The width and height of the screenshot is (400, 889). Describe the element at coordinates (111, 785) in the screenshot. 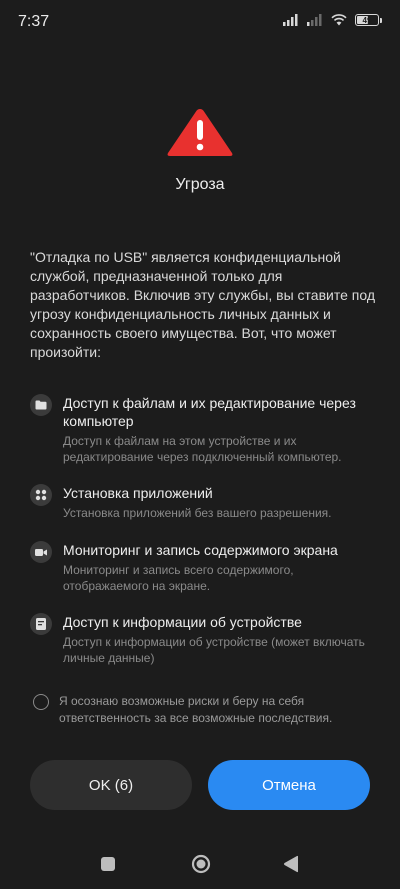

I see `ok-button: OK (6)` at that location.